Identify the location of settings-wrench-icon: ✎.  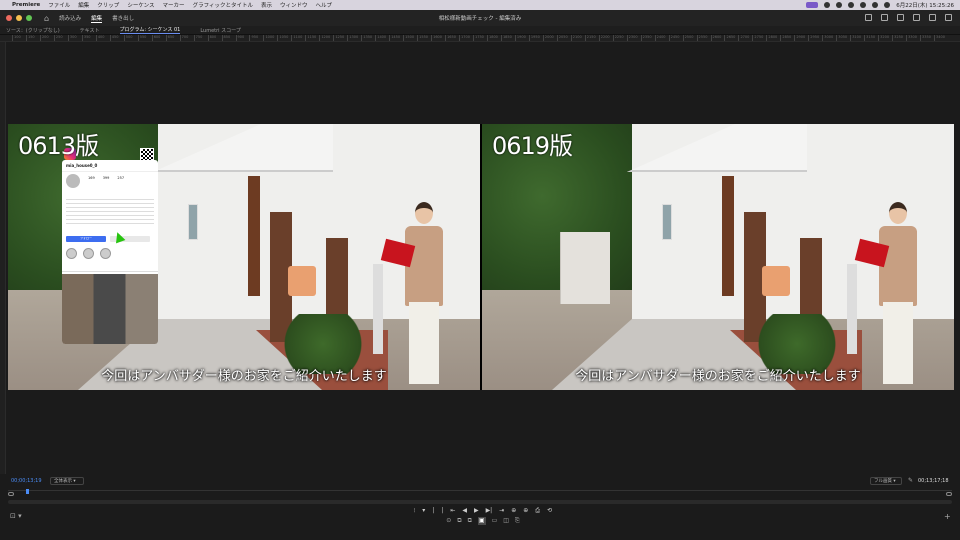
(910, 480).